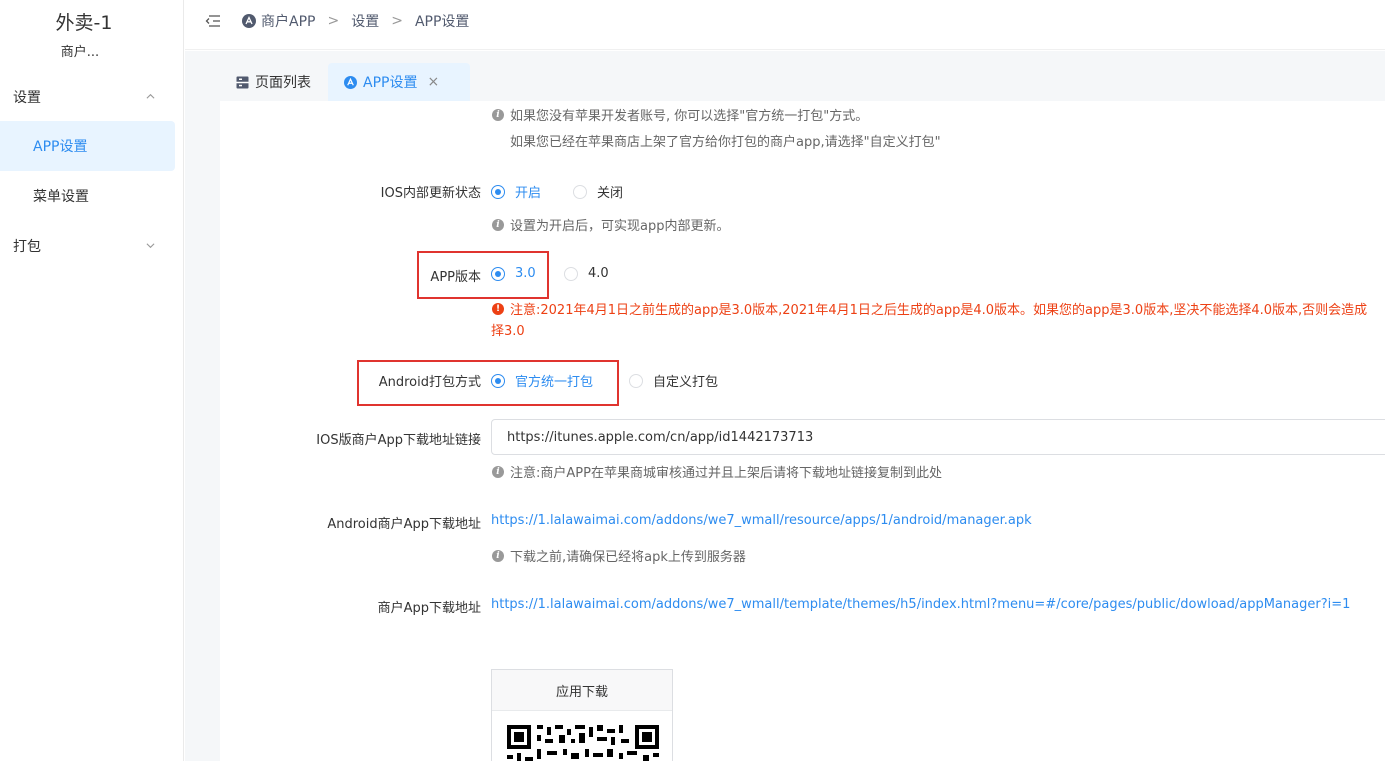  What do you see at coordinates (213, 21) in the screenshot?
I see `menu-collapse-icon` at bounding box center [213, 21].